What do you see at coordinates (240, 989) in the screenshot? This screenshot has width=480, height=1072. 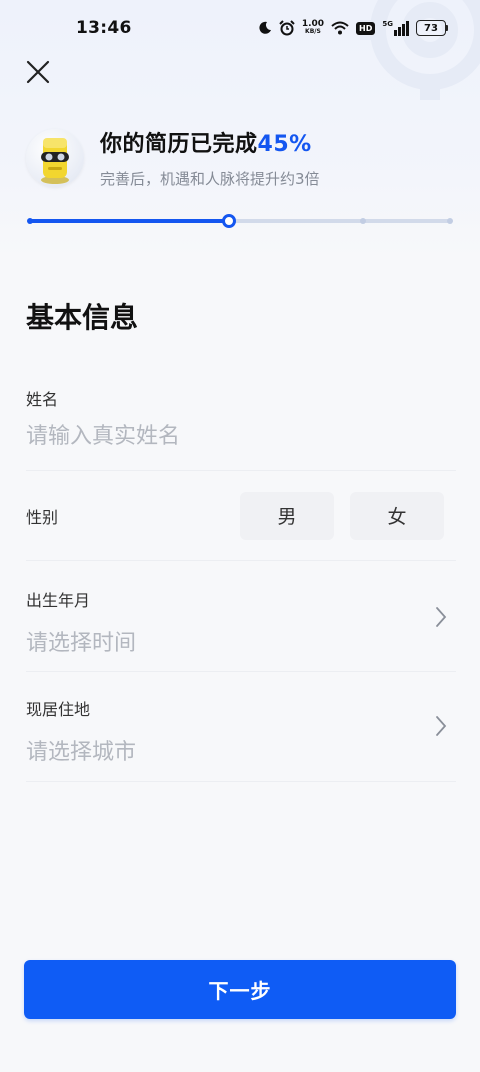 I see `next-step-button: 下一步` at bounding box center [240, 989].